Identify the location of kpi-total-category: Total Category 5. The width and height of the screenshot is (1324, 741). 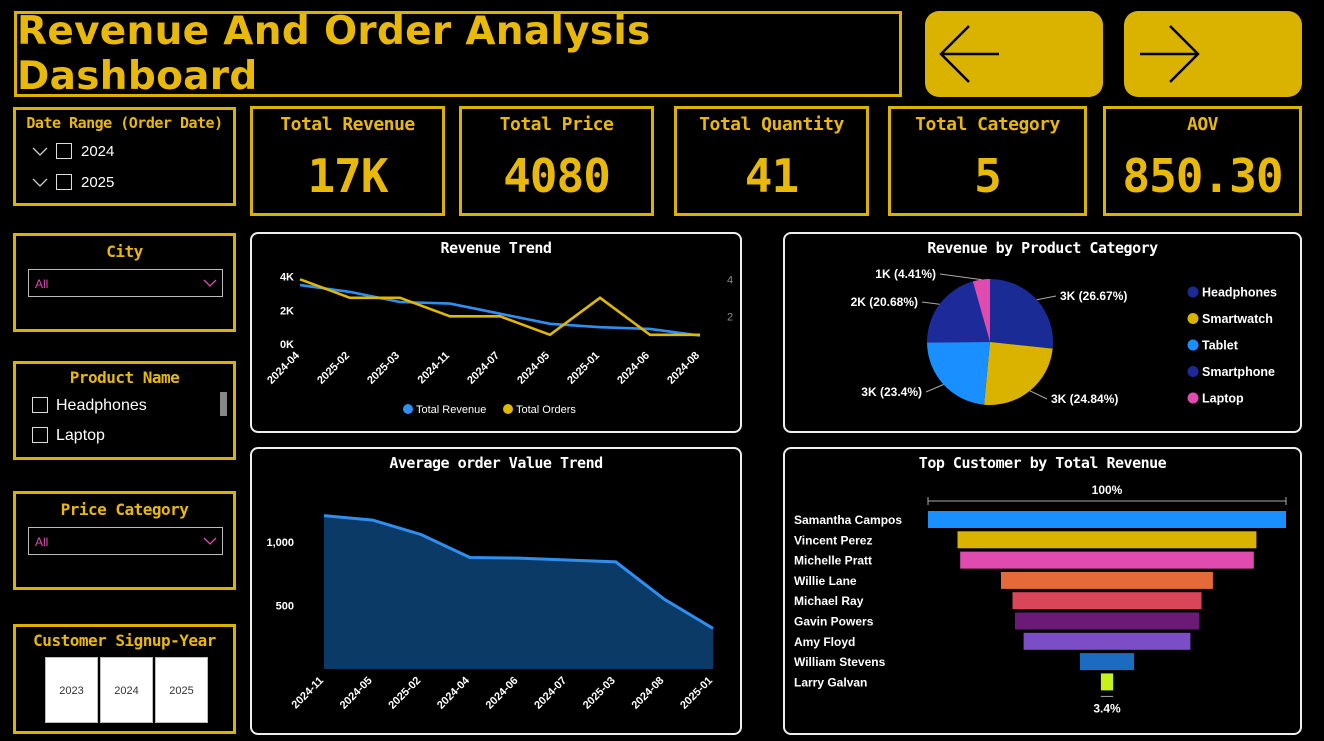
(987, 161).